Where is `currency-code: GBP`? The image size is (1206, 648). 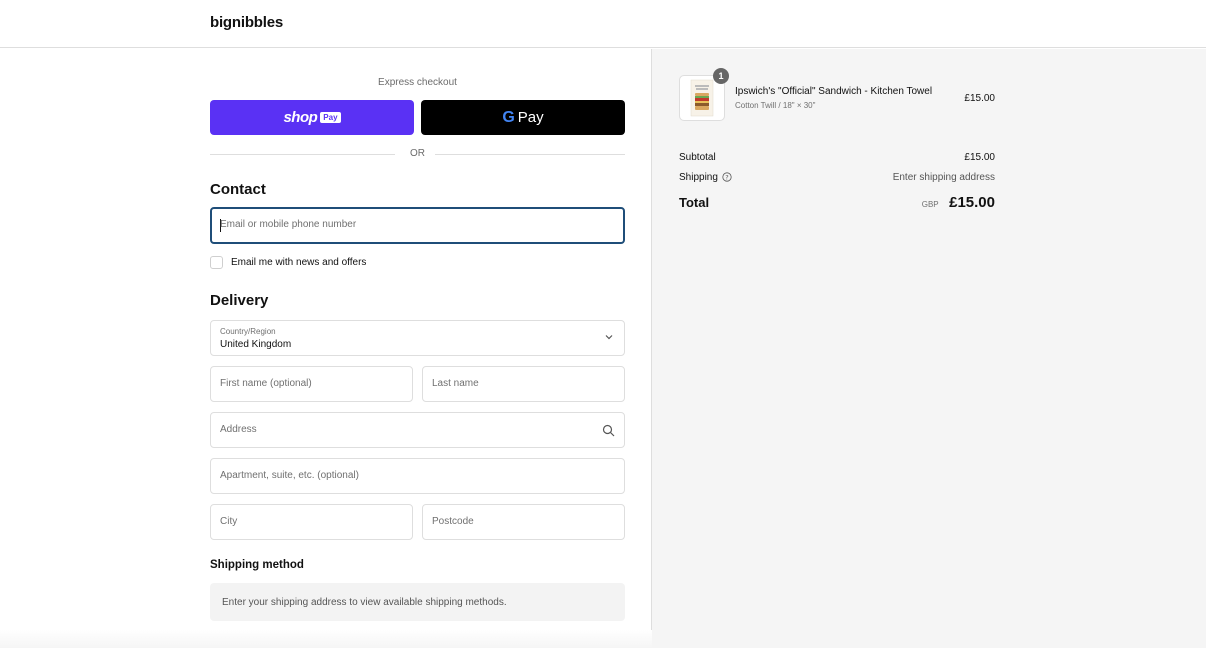 currency-code: GBP is located at coordinates (930, 204).